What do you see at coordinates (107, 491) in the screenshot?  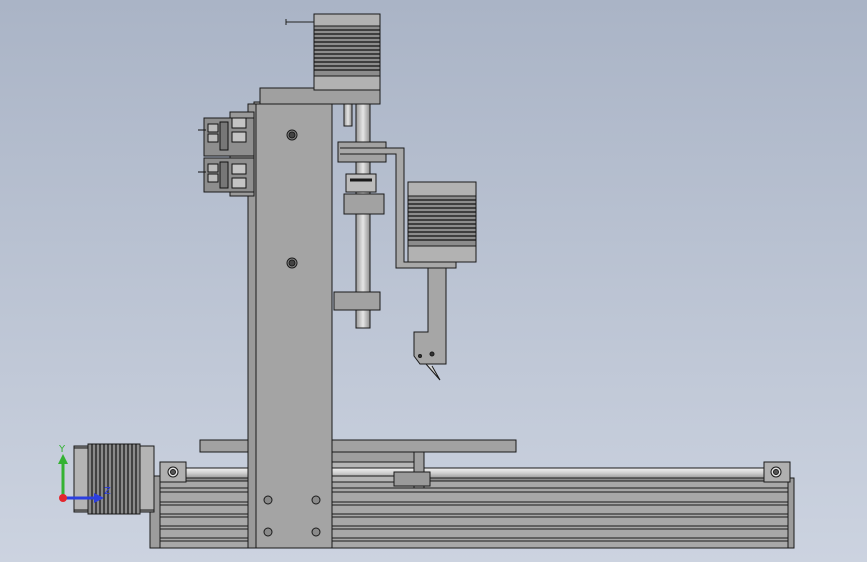 I see `triad-z-label: Z` at bounding box center [107, 491].